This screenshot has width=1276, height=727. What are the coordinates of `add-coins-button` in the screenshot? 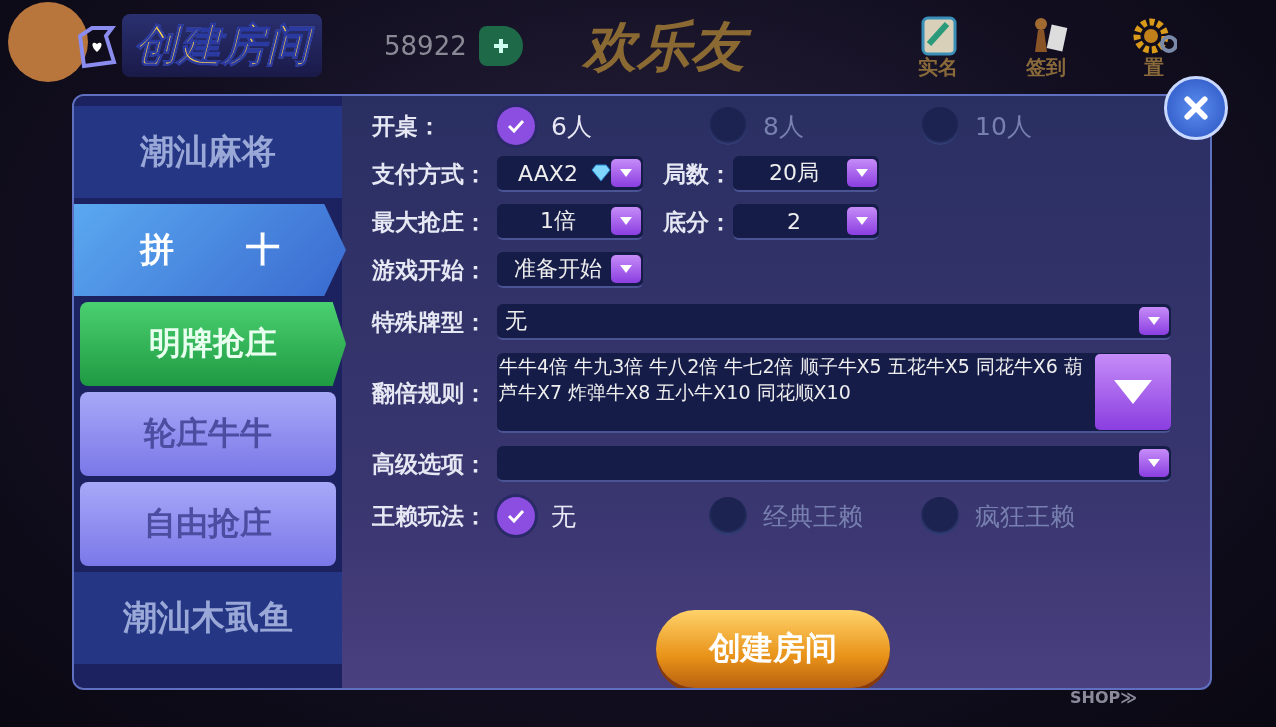 It's located at (500, 46).